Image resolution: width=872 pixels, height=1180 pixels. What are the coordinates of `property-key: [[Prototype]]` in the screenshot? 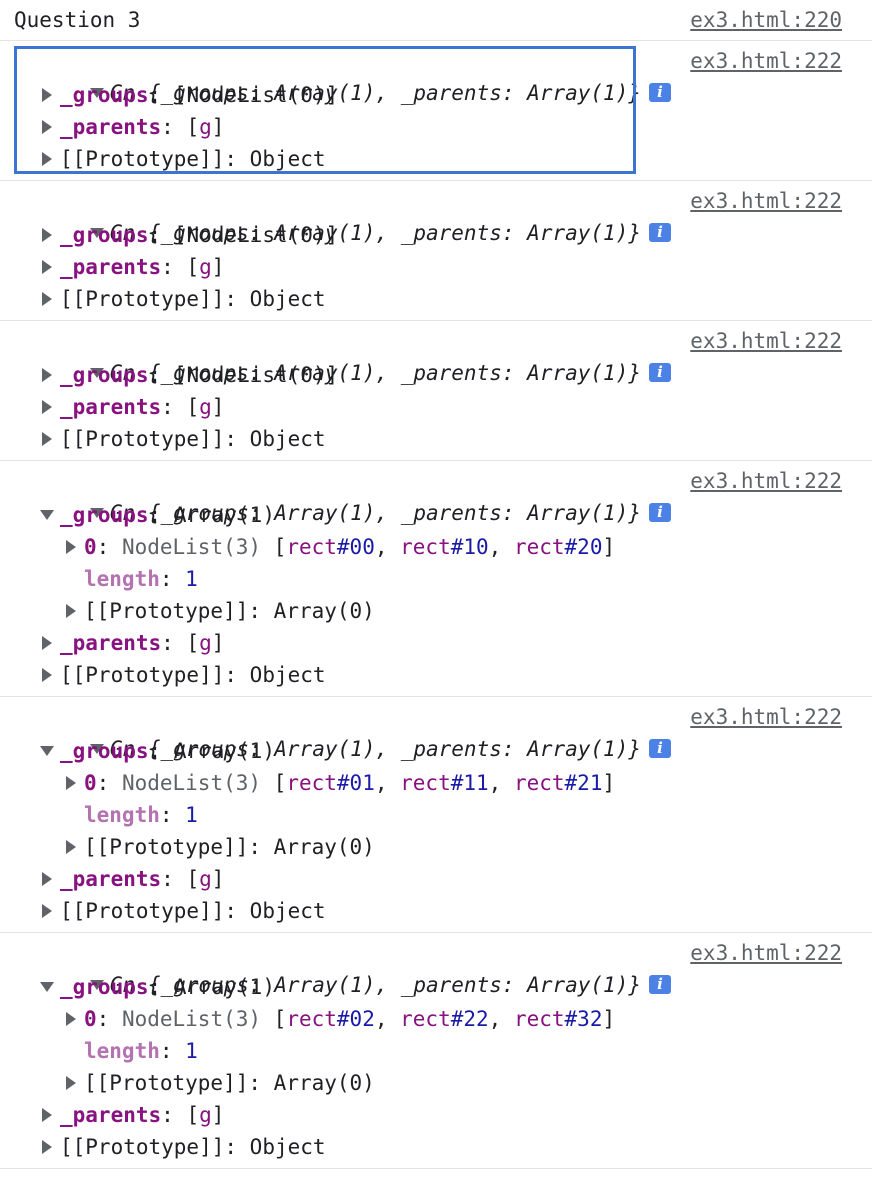 It's located at (142, 159).